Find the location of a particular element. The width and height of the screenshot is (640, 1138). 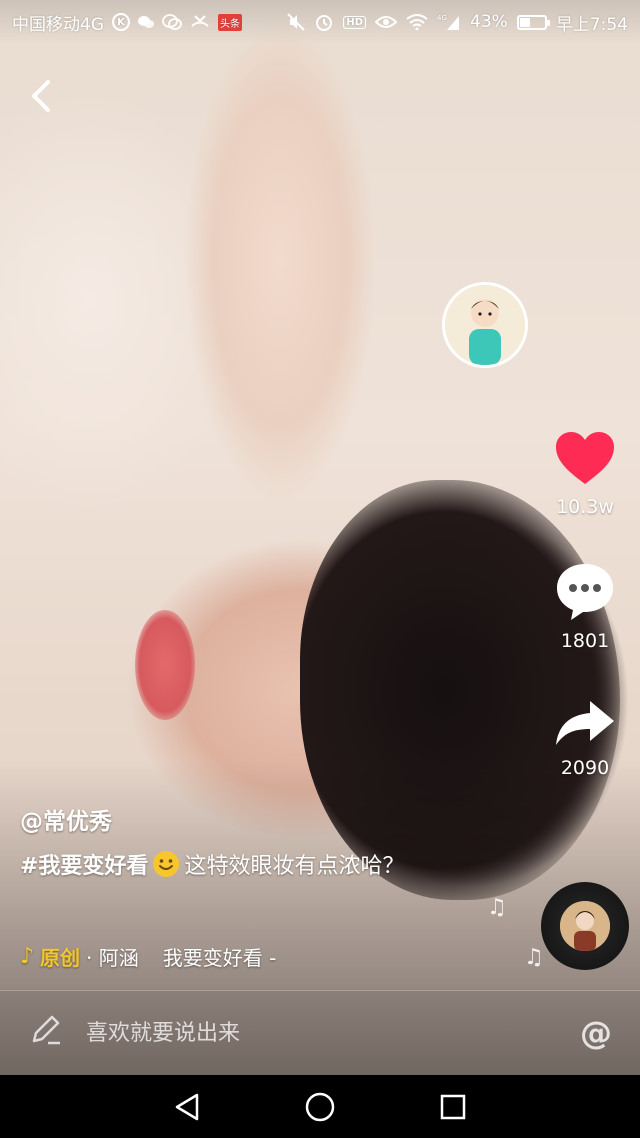

nav-home-icon is located at coordinates (320, 1106).